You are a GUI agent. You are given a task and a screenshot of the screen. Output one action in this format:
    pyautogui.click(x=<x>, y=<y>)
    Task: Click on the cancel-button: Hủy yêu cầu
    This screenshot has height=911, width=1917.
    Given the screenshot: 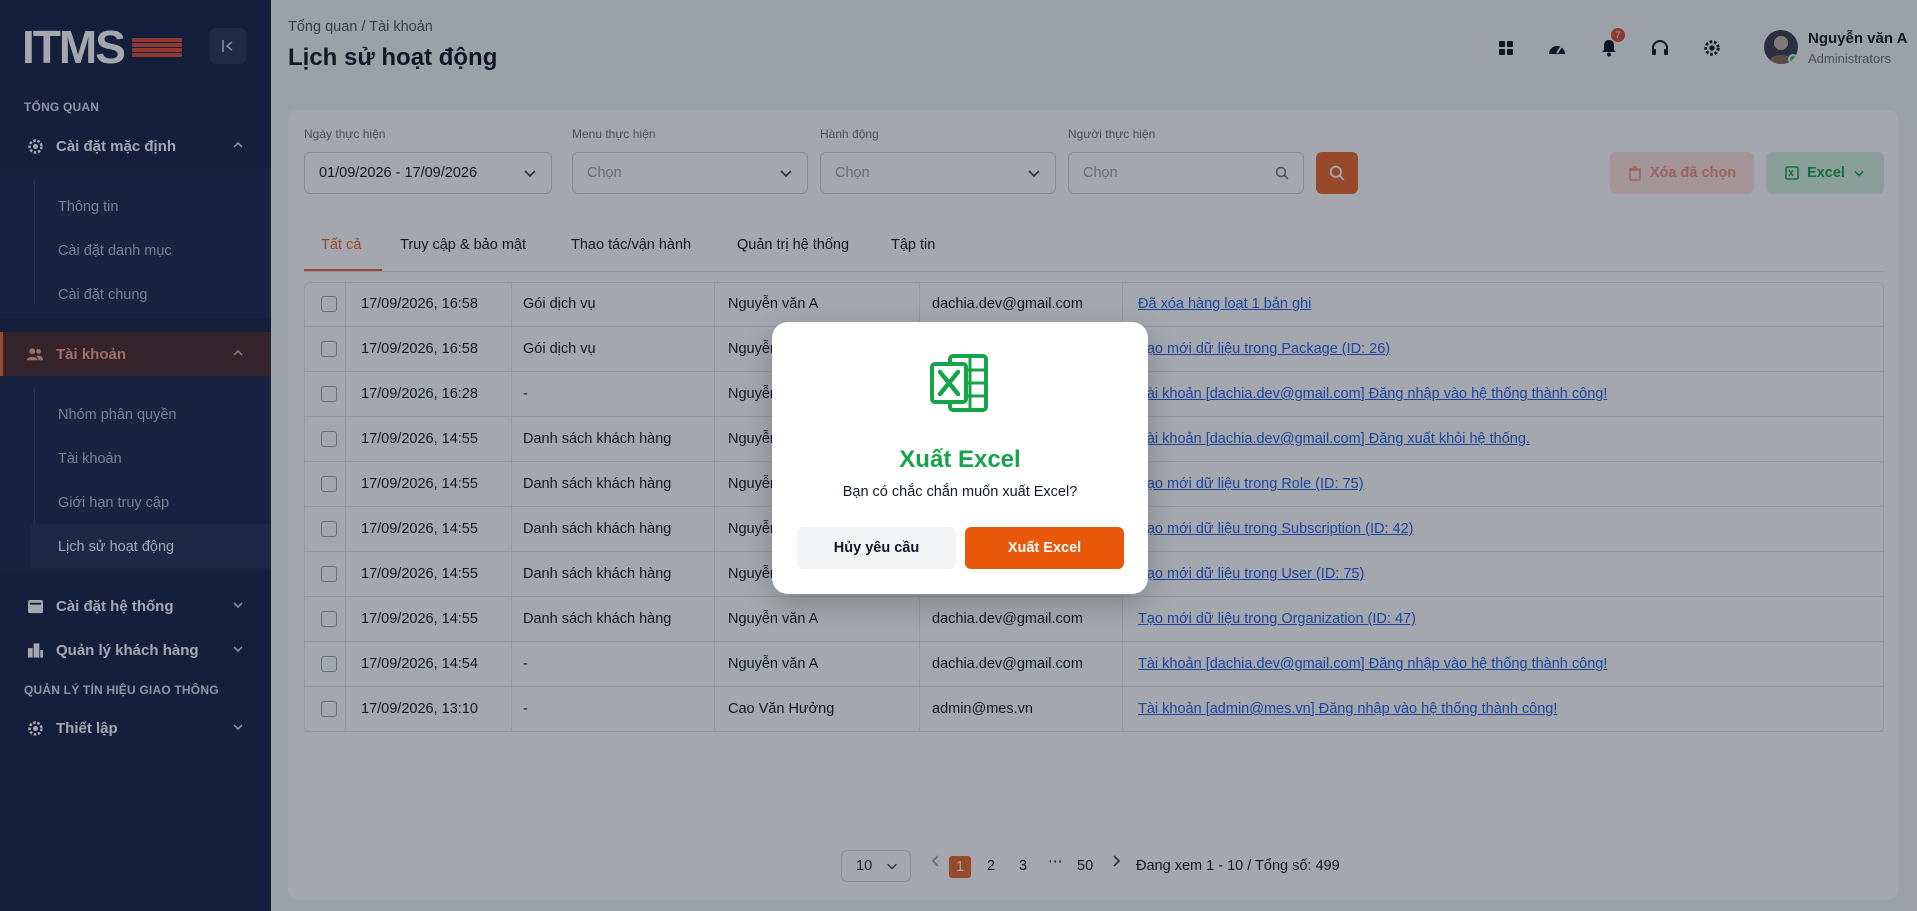 What is the action you would take?
    pyautogui.click(x=876, y=548)
    